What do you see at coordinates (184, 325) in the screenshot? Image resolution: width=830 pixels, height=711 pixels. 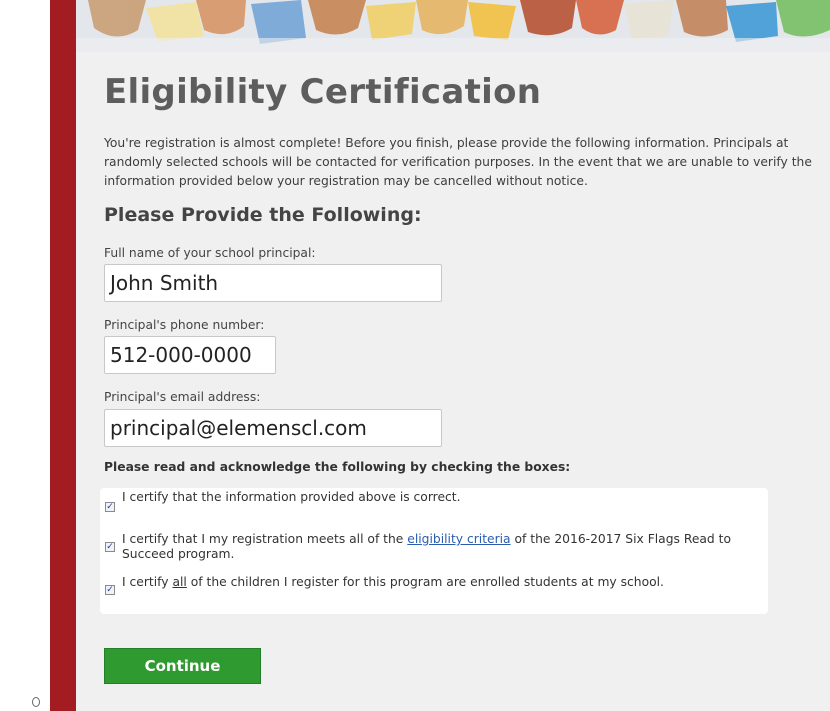 I see `principal-phone-label: Principal's phone number:` at bounding box center [184, 325].